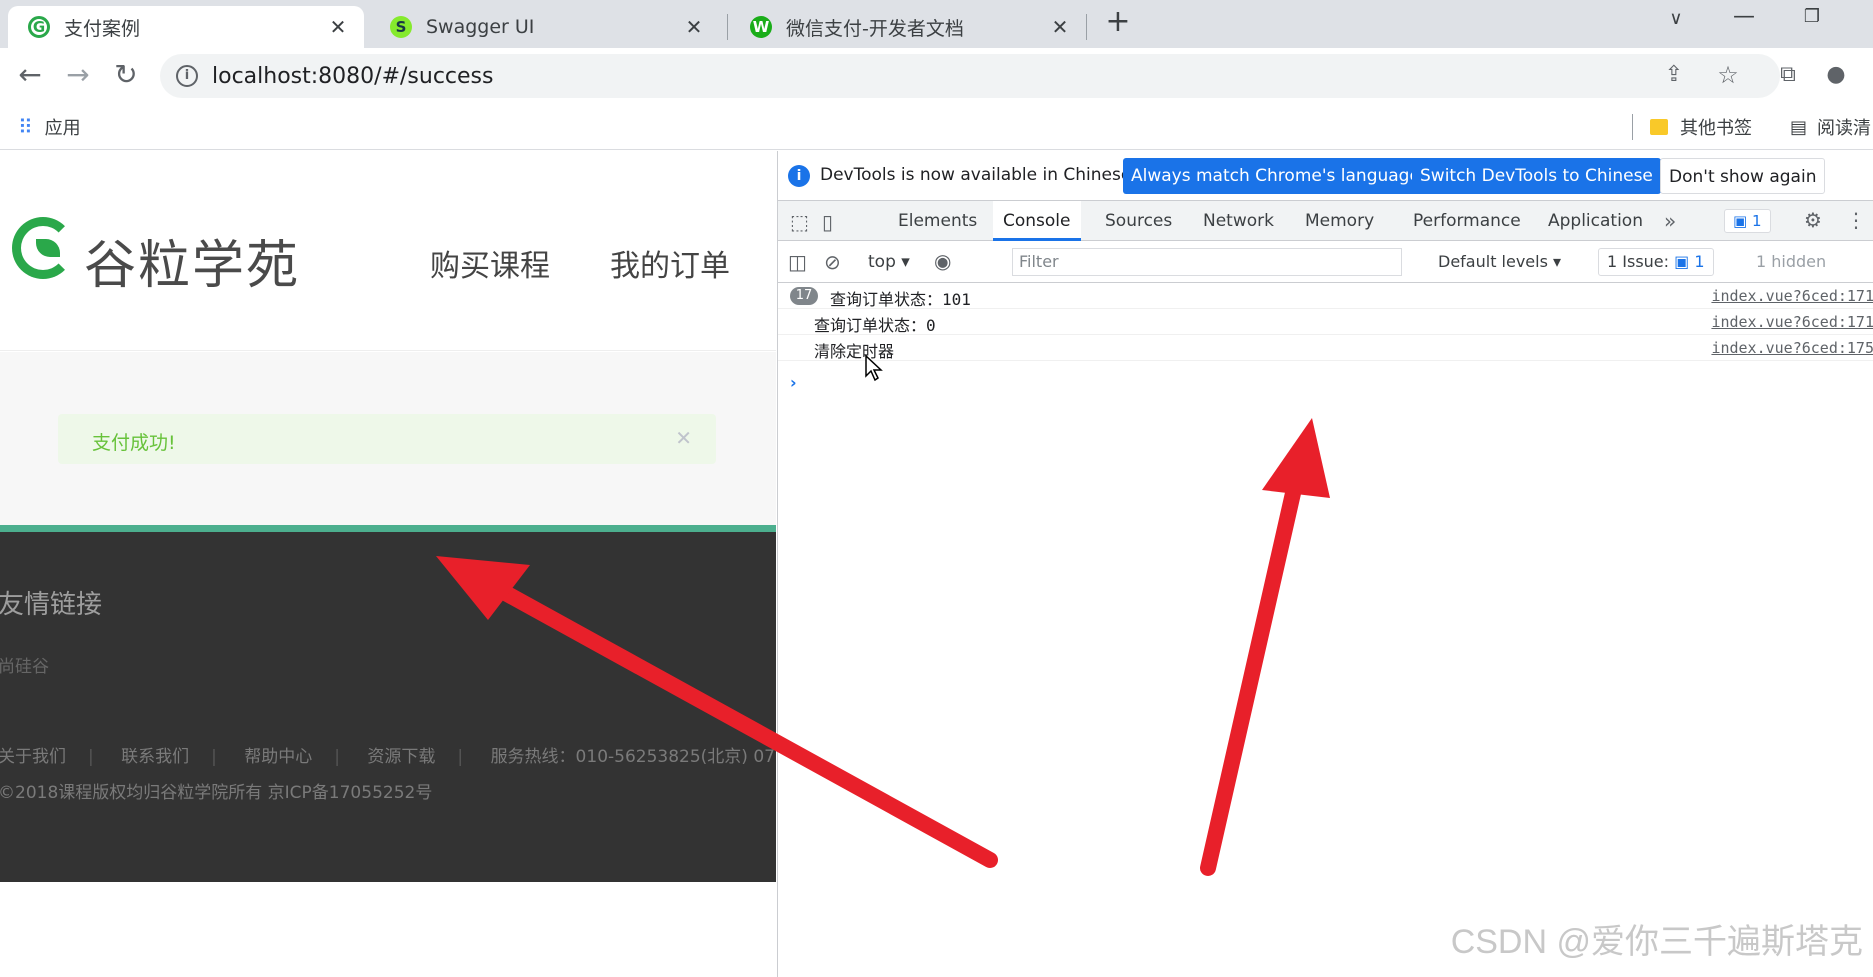 The image size is (1873, 977). What do you see at coordinates (1812, 16) in the screenshot?
I see `restore-button: ❐` at bounding box center [1812, 16].